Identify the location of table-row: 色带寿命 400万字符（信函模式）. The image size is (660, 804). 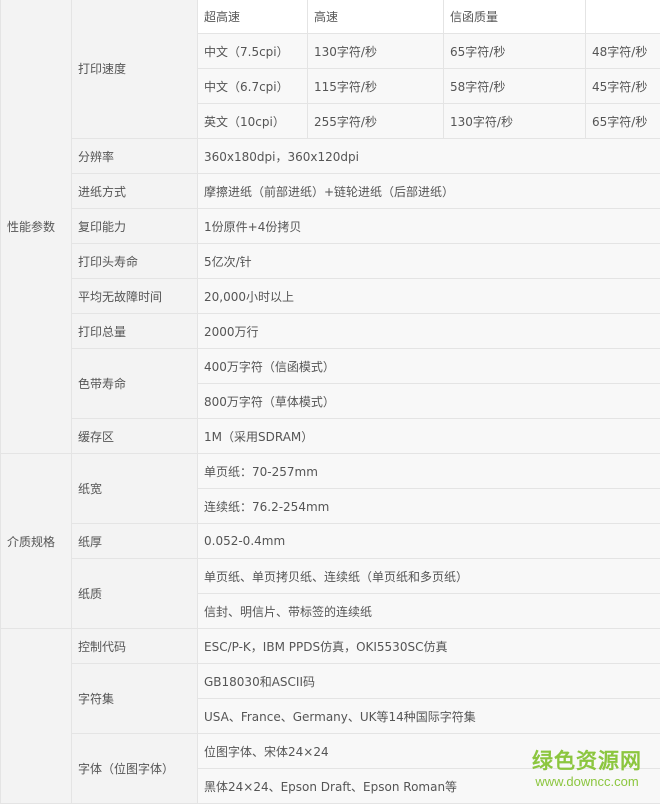
(330, 366).